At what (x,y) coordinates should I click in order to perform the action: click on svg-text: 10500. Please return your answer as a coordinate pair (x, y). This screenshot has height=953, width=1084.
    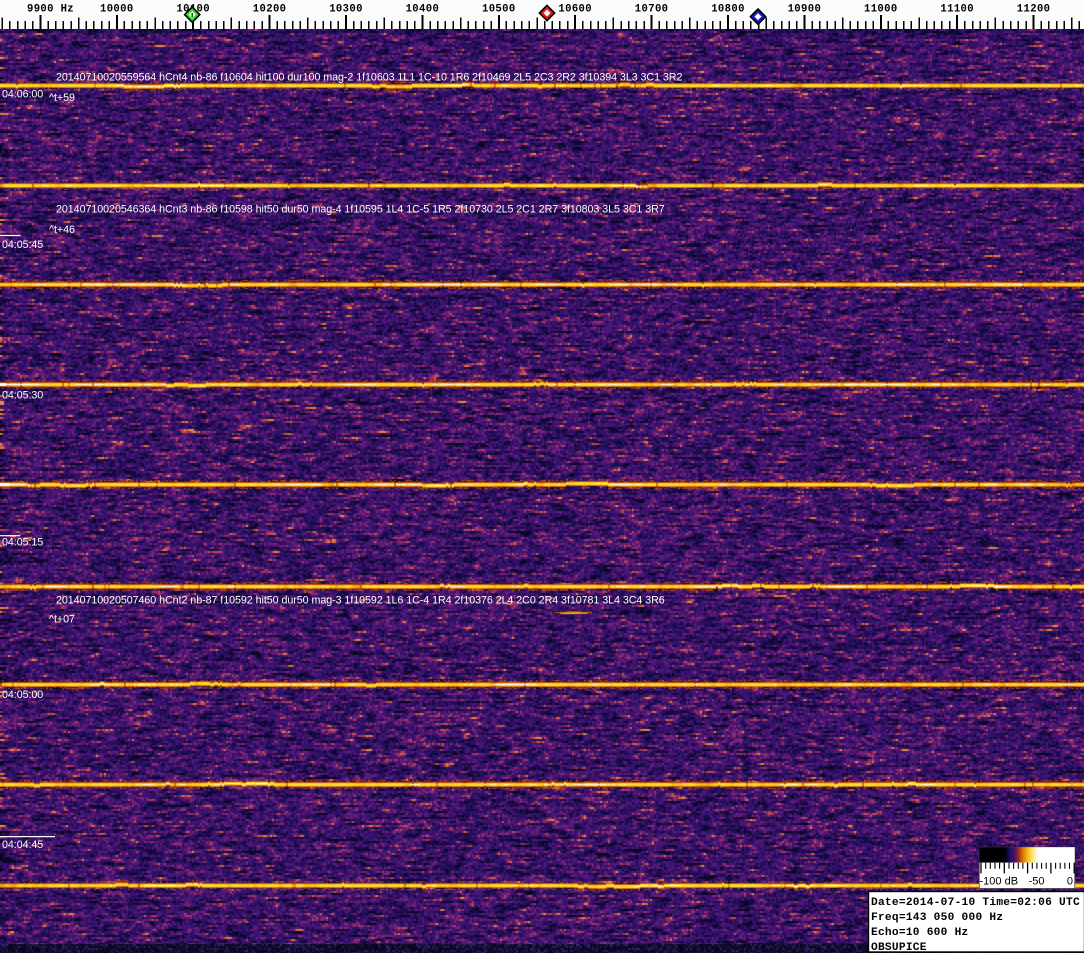
    Looking at the image, I should click on (499, 10).